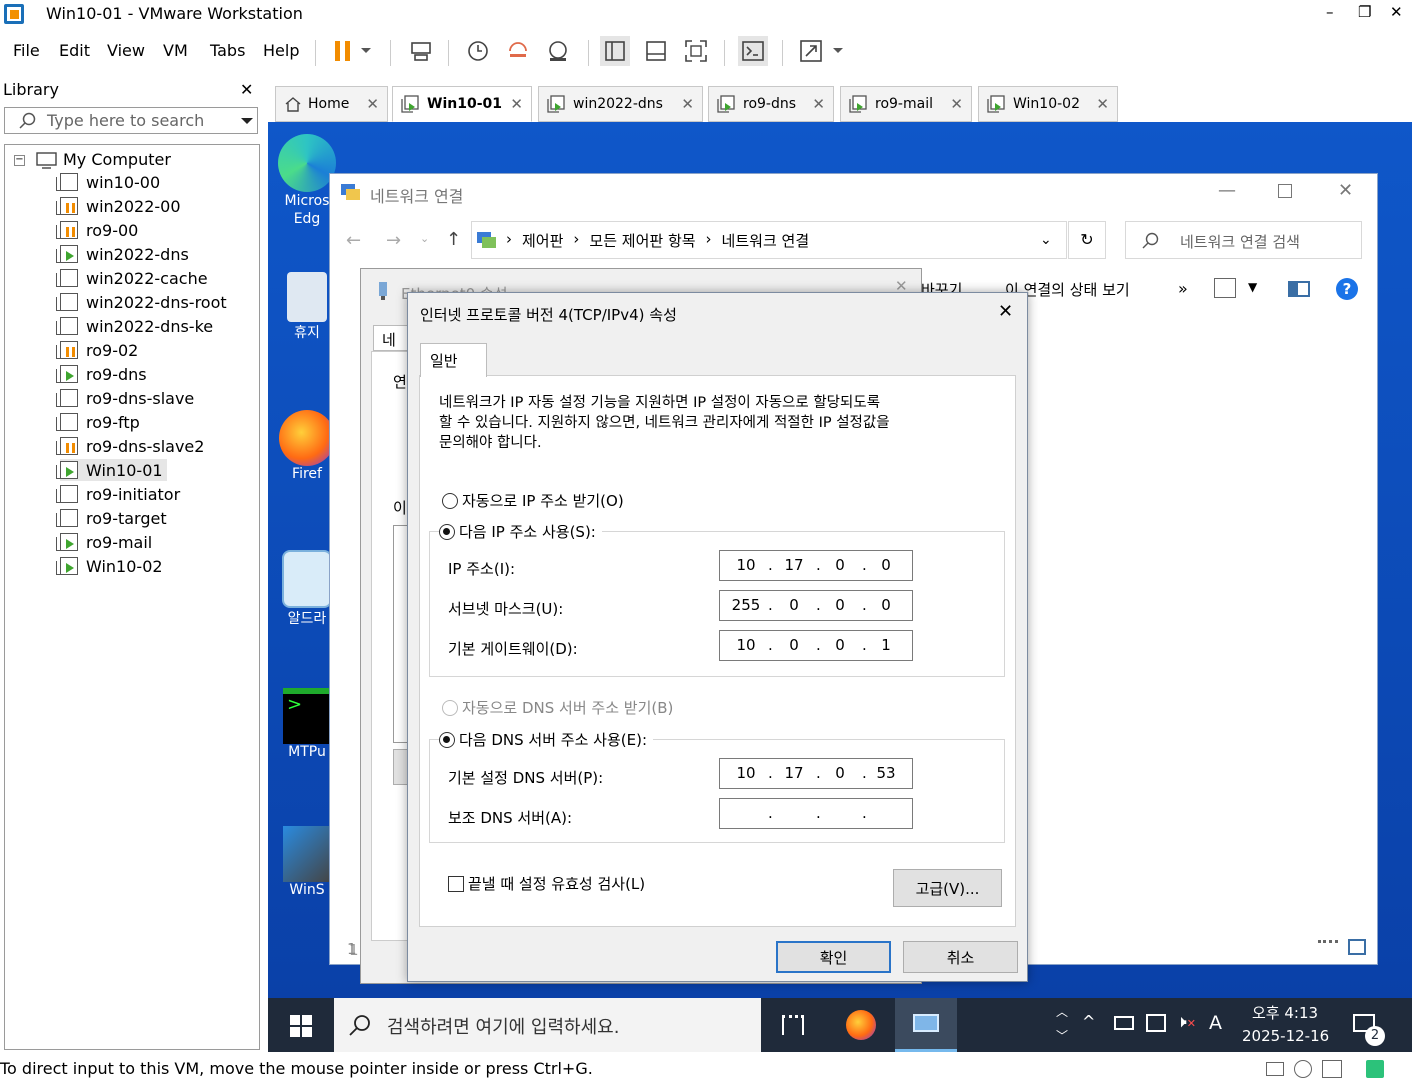 The image size is (1412, 1080). I want to click on library-item-win2022-dns-root: win2022-dns-root, so click(141, 302).